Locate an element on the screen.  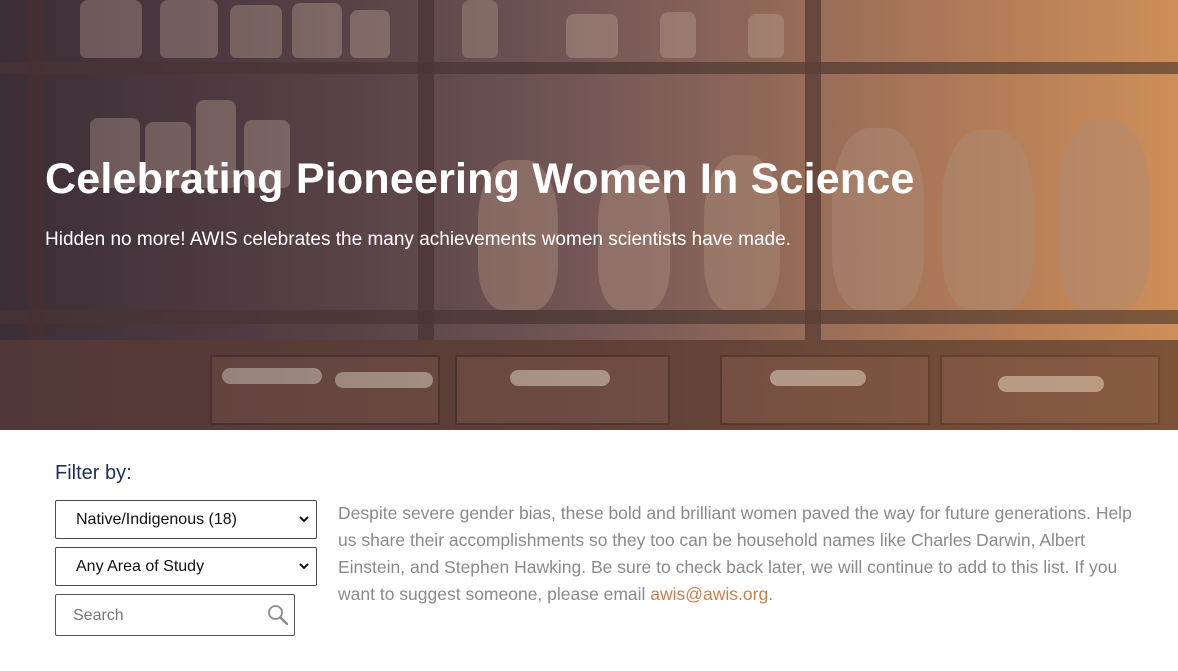
search-box is located at coordinates (175, 615).